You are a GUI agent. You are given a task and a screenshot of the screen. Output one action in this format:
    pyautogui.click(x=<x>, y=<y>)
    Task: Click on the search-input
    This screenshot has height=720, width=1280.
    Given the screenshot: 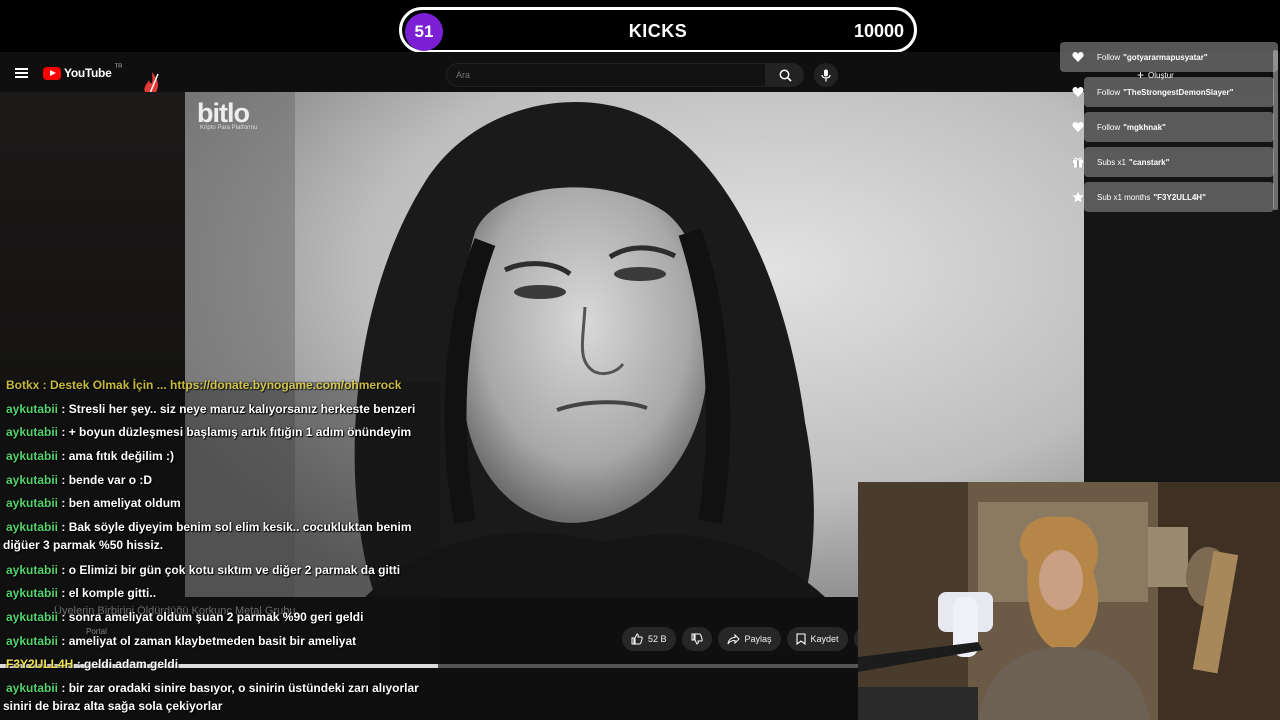 What is the action you would take?
    pyautogui.click(x=606, y=75)
    